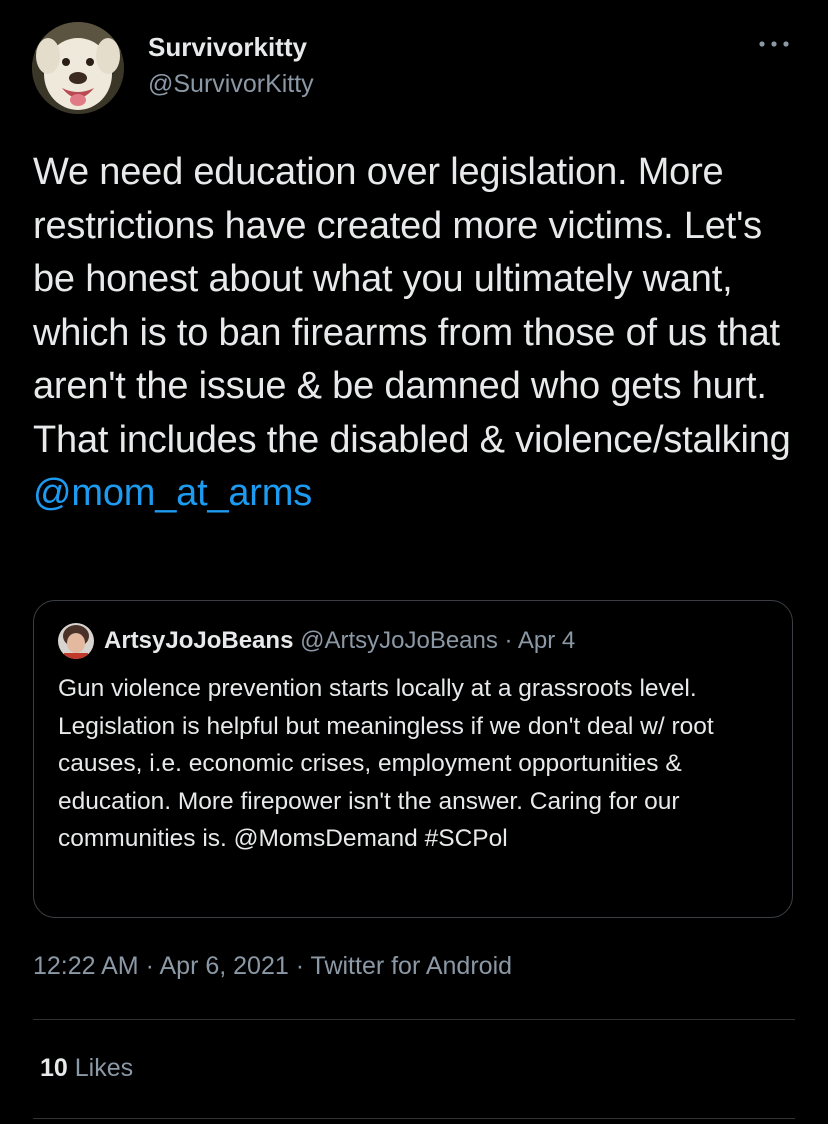 The height and width of the screenshot is (1124, 828). I want to click on divider-top, so click(414, 1019).